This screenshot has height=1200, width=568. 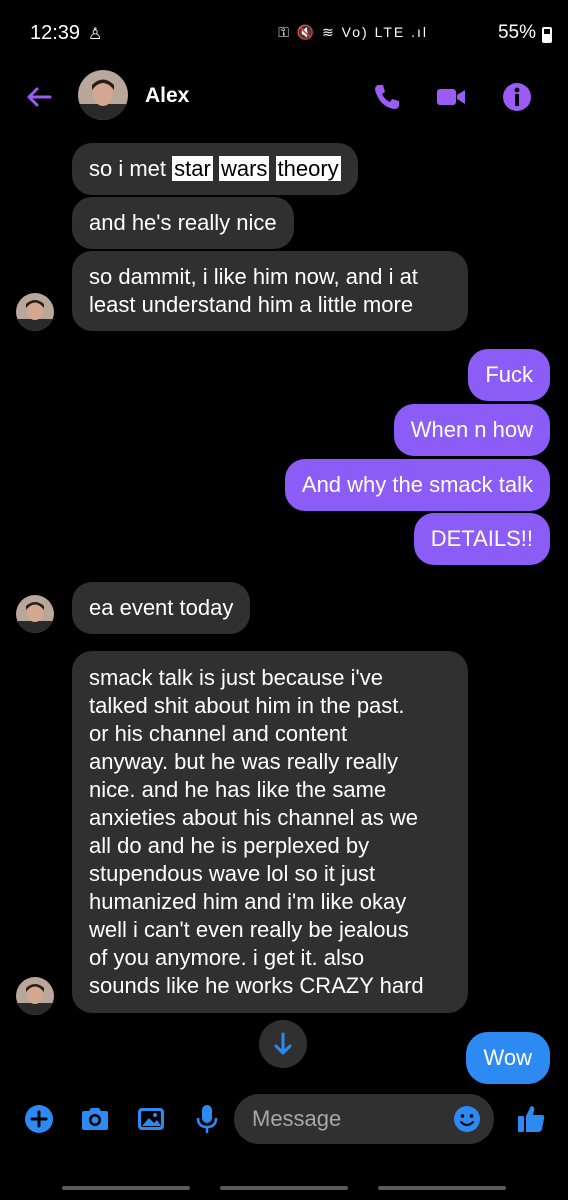 I want to click on highlighted-word: wars, so click(x=244, y=168).